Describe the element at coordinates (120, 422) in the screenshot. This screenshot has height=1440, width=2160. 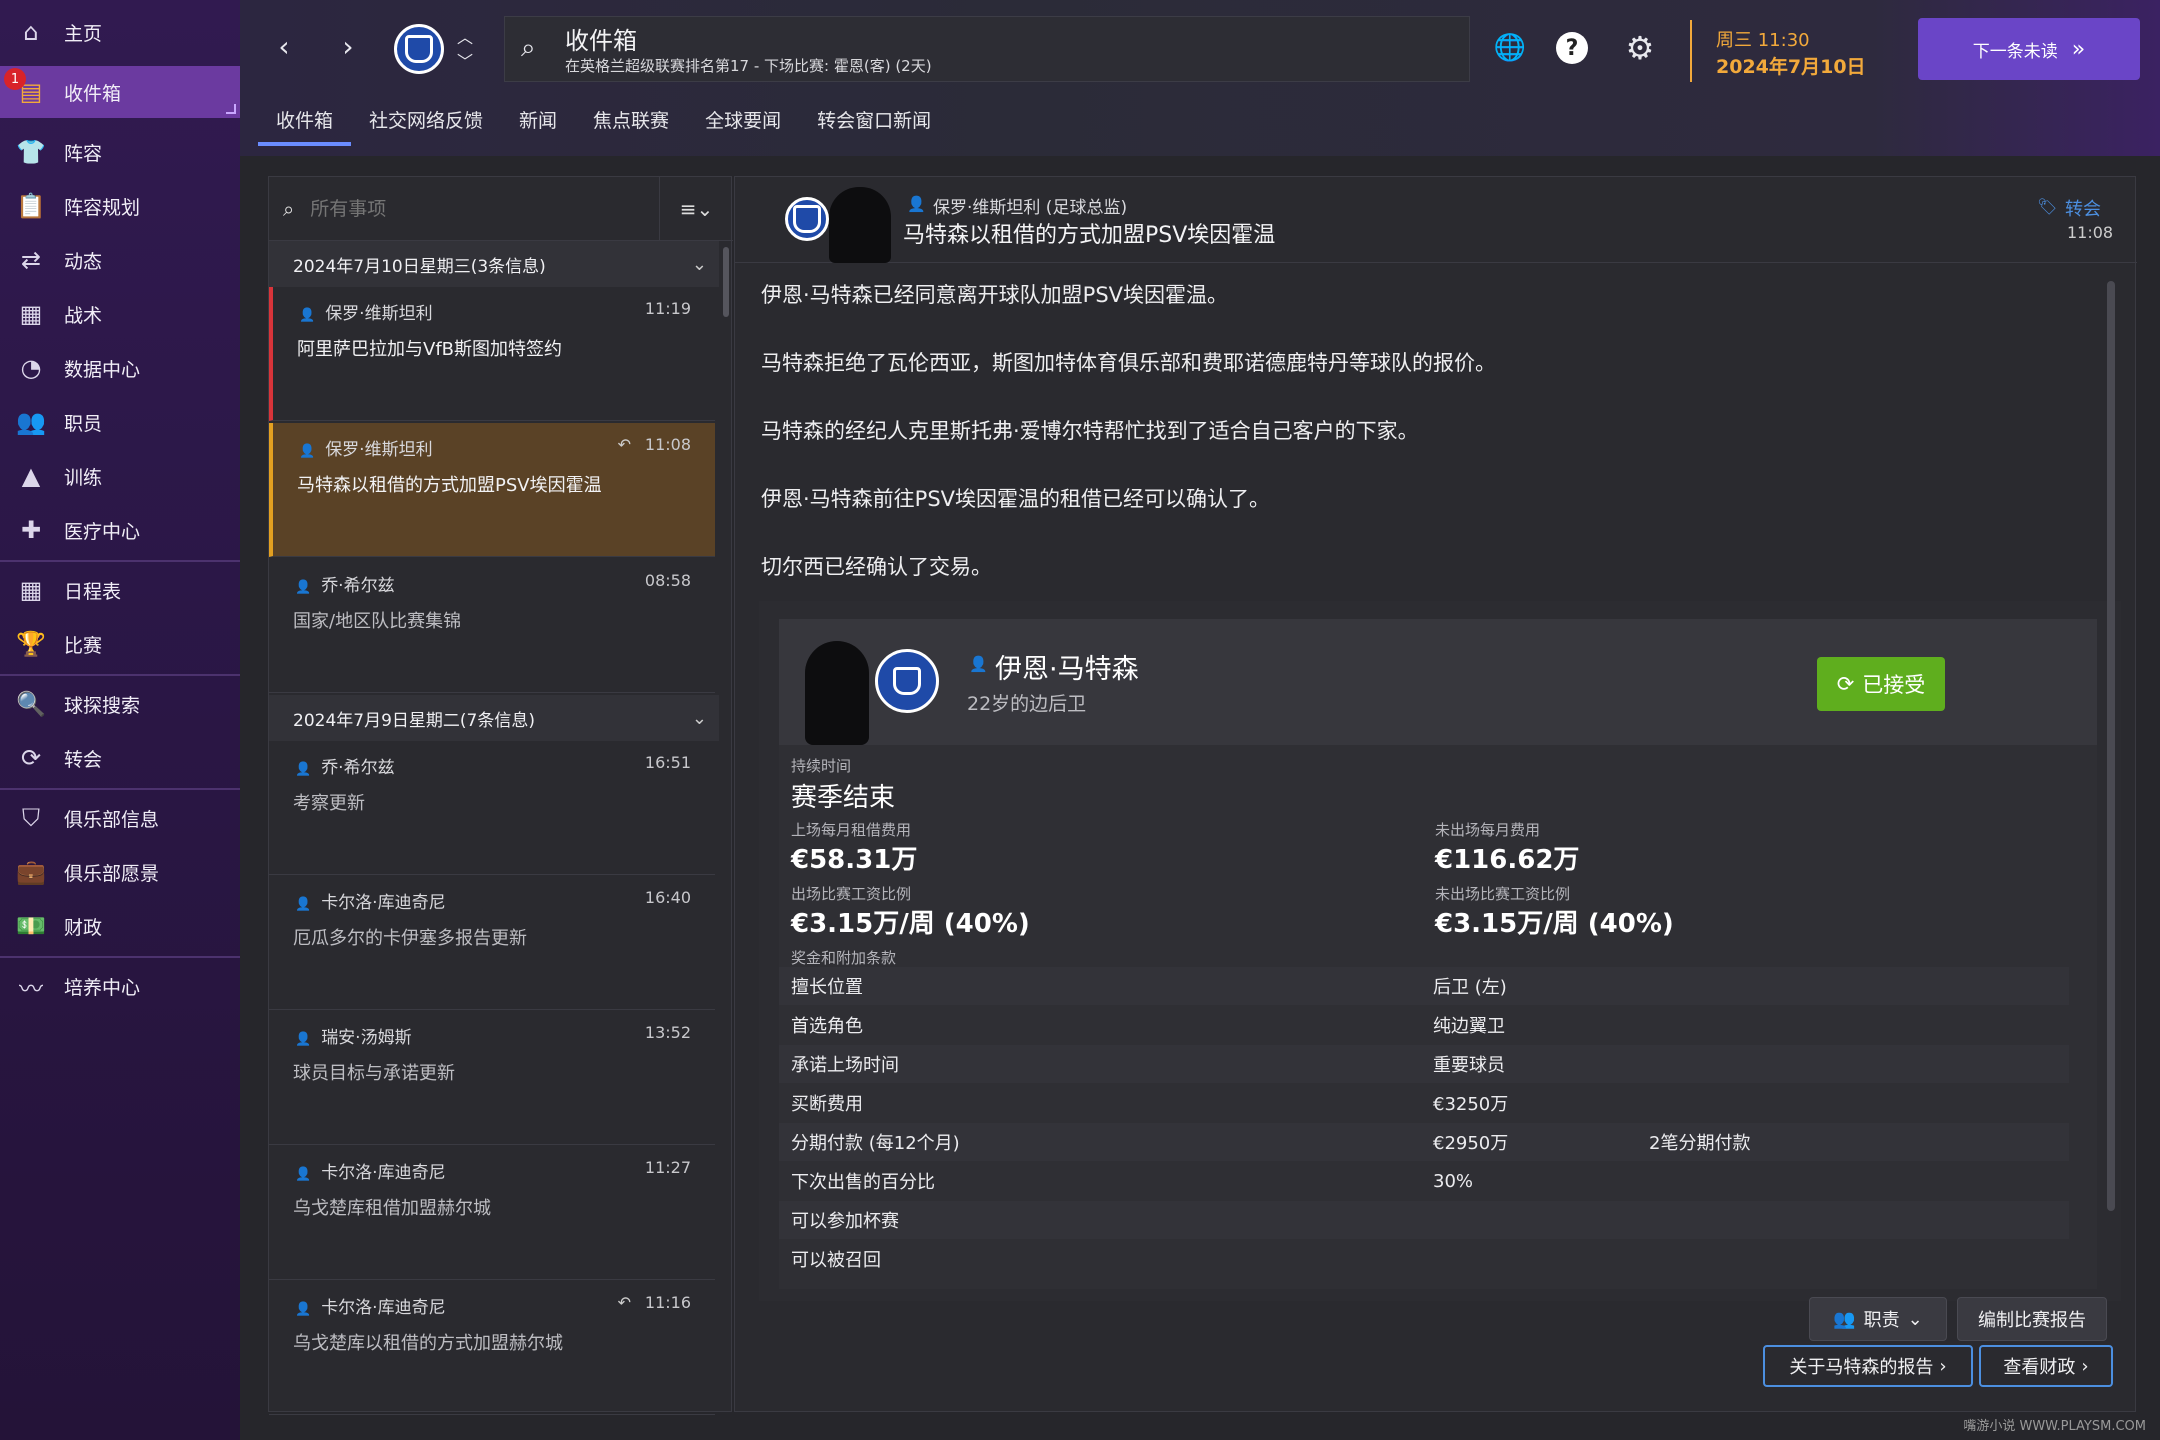
I see `nav-staff: 👥 职员` at that location.